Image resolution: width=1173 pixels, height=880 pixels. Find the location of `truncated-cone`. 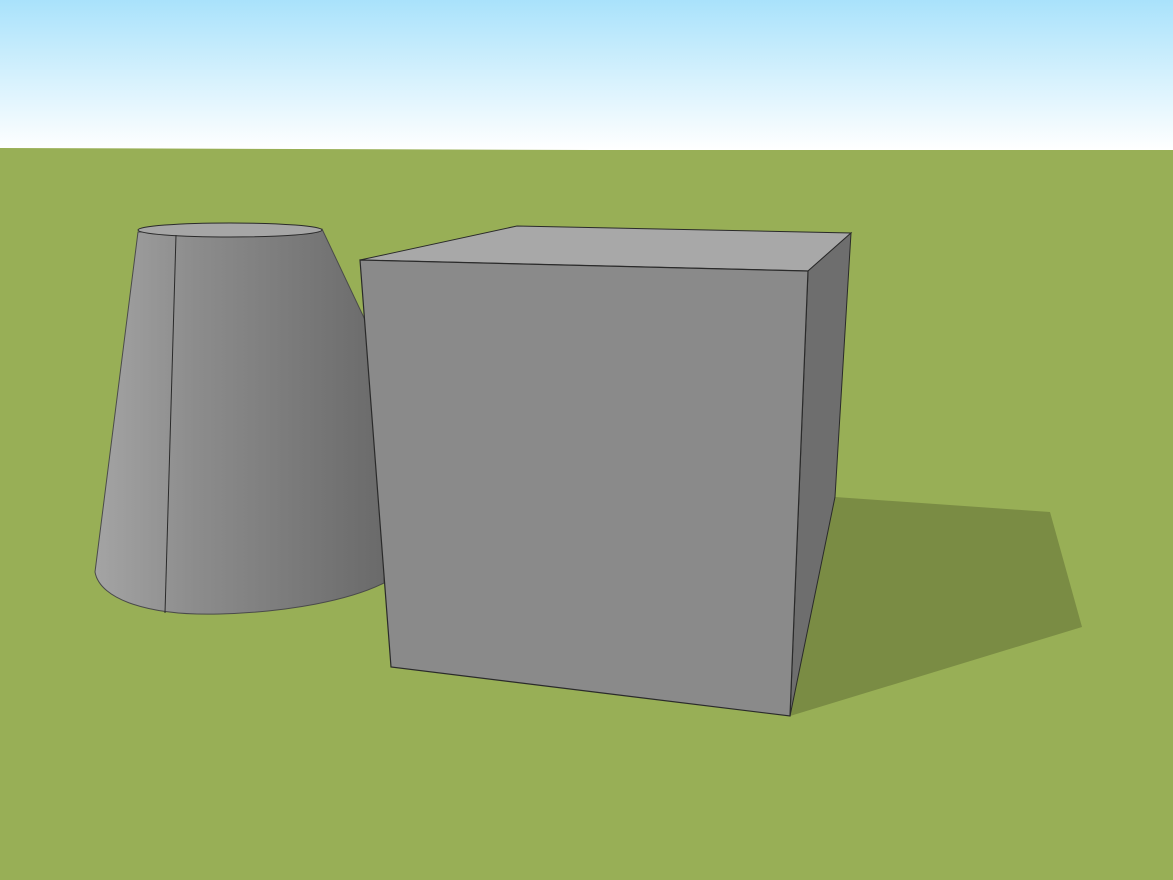

truncated-cone is located at coordinates (239, 418).